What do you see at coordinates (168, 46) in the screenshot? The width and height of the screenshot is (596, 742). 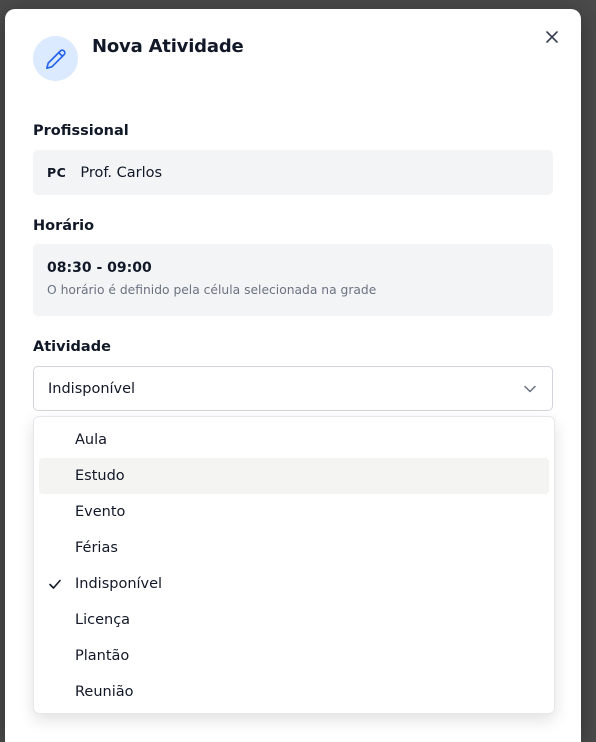 I see `dialog-title: Nova Atividade` at bounding box center [168, 46].